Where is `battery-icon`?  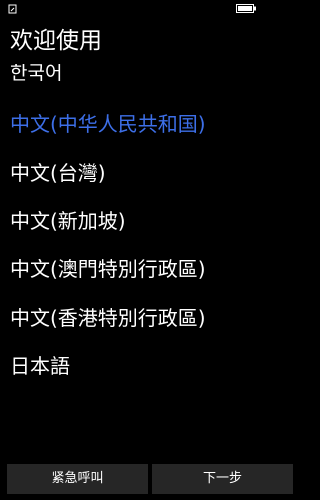
battery-icon is located at coordinates (246, 8).